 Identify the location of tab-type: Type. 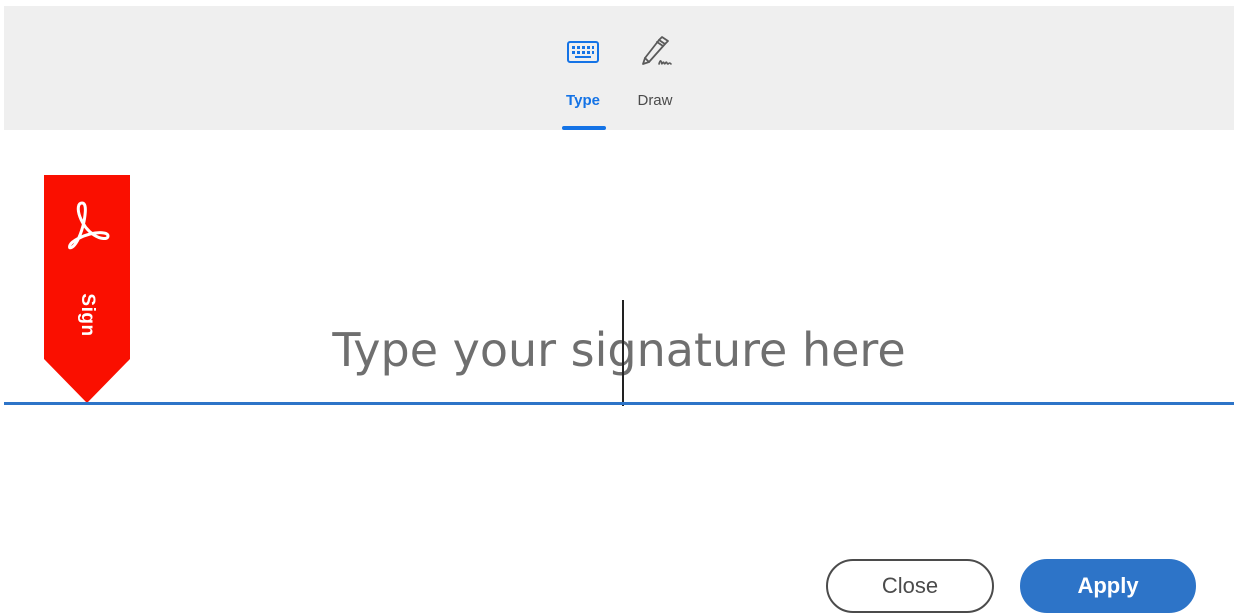
(583, 68).